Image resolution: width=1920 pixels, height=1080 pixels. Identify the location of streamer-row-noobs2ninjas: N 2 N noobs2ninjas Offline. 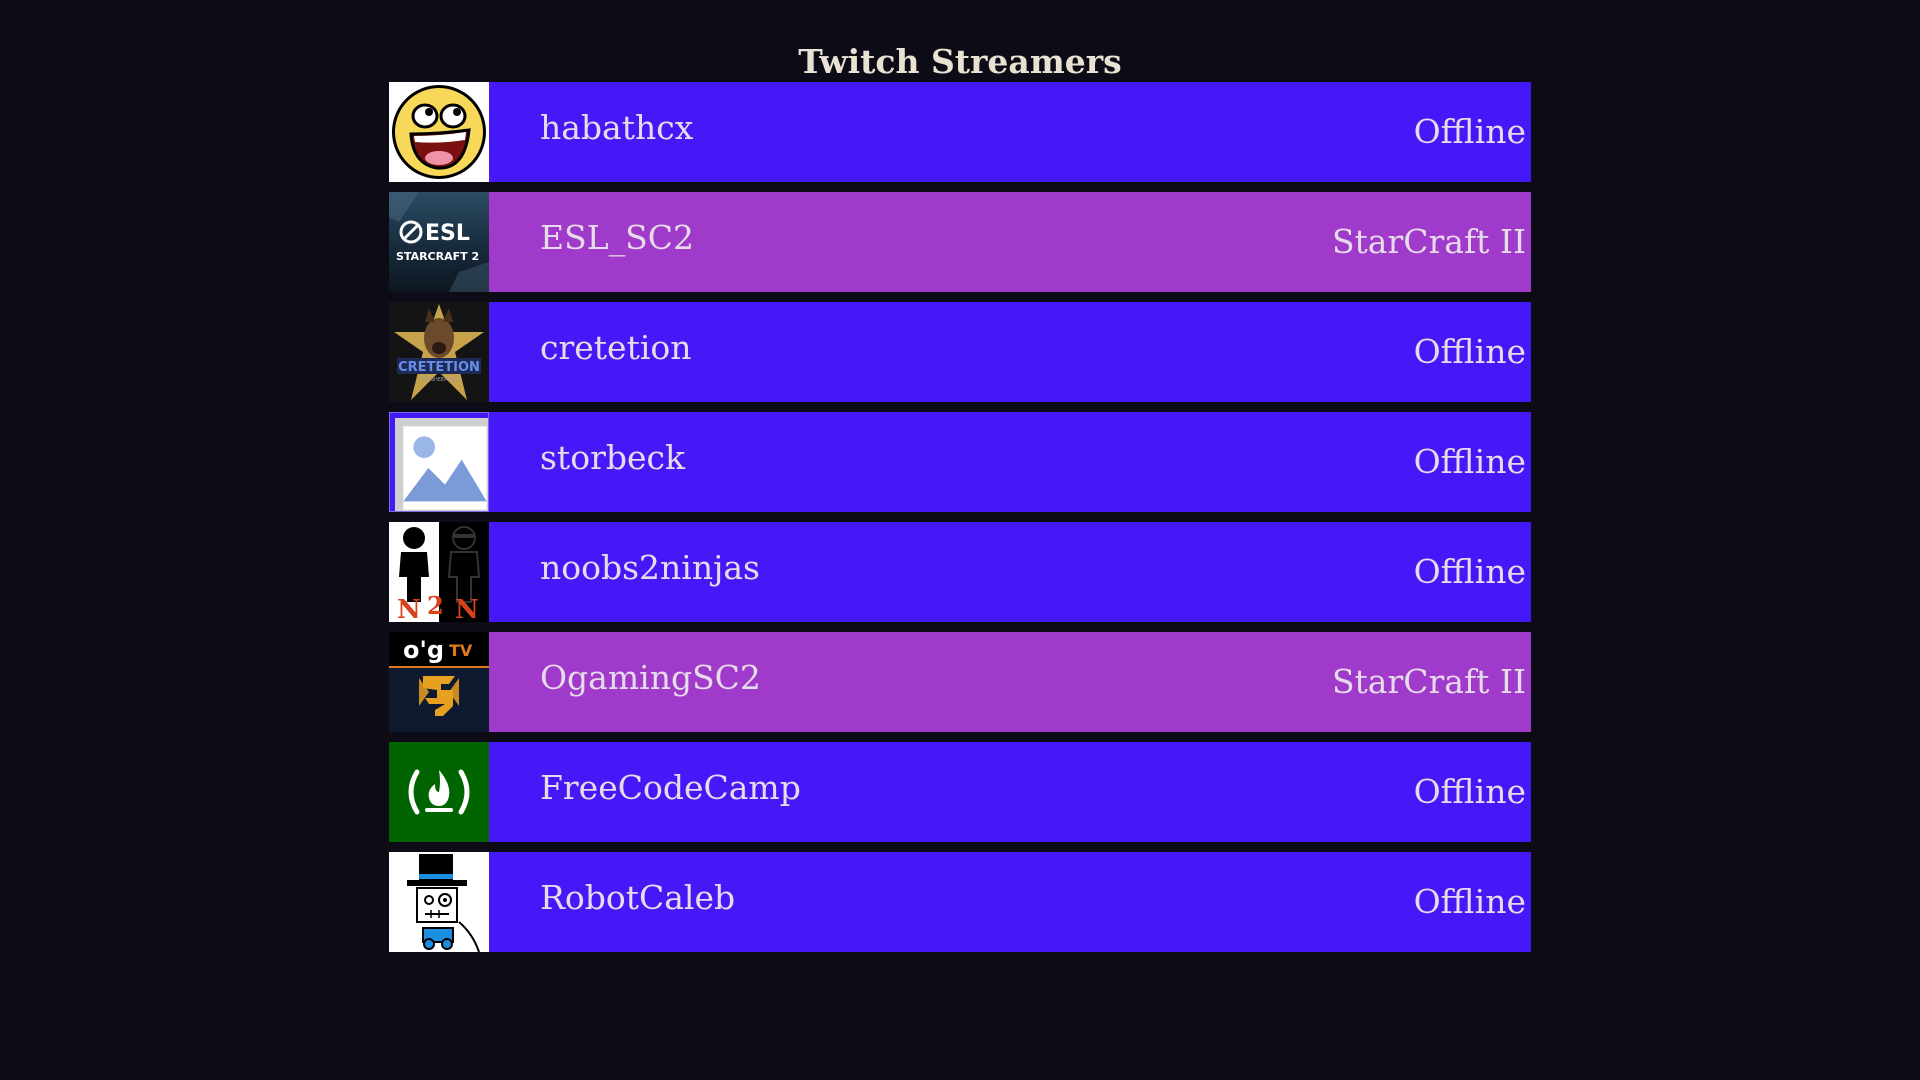
(960, 572).